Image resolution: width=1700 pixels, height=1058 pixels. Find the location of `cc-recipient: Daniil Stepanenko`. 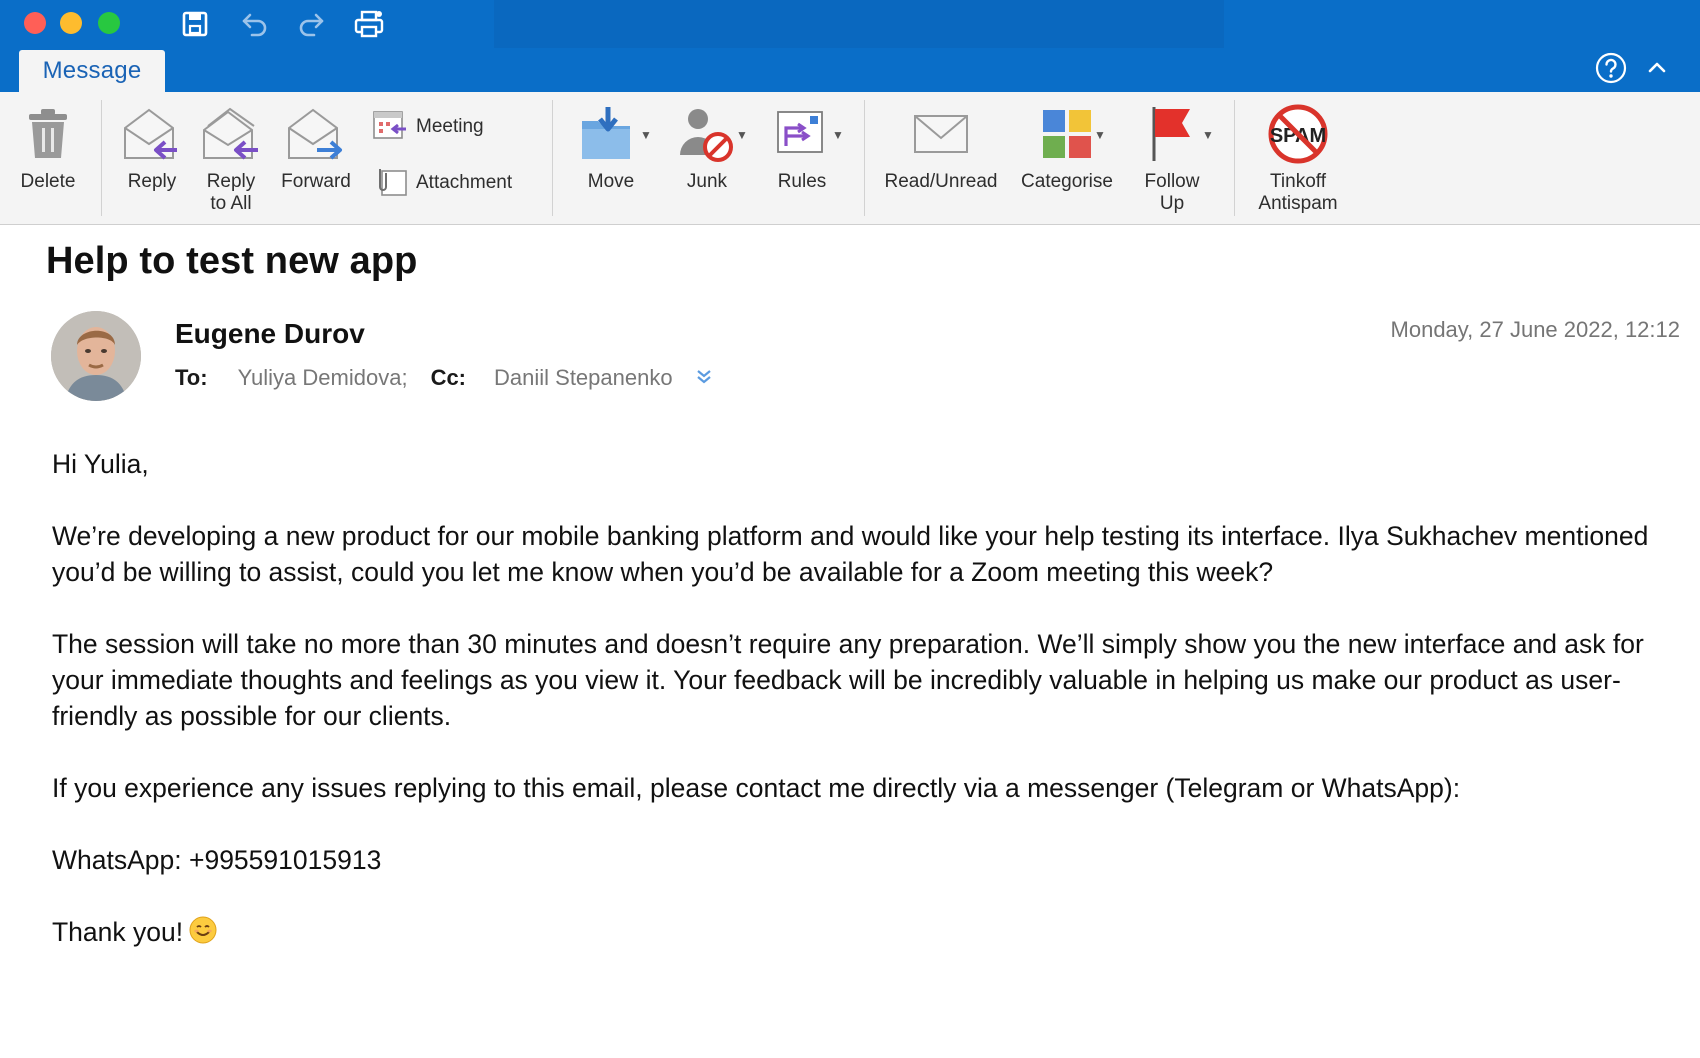

cc-recipient: Daniil Stepanenko is located at coordinates (583, 378).